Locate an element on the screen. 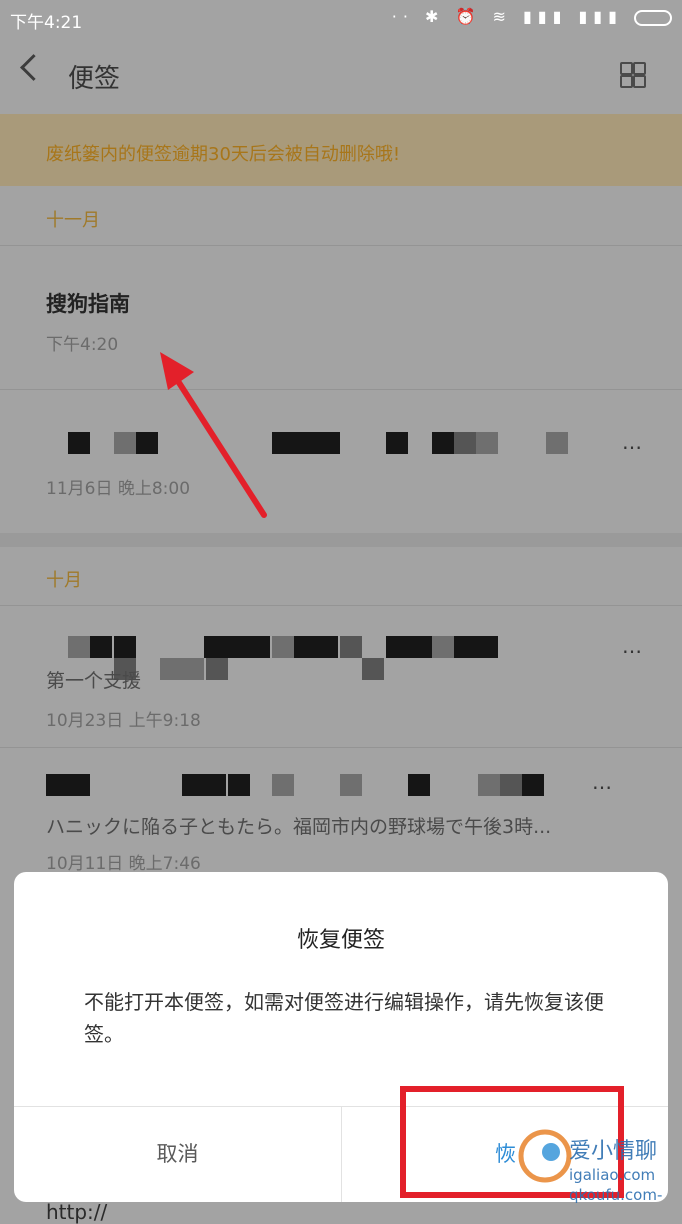 The image size is (682, 1224). watermark-graphic: 爱小情聊 igaliao.com qkoufu.com- is located at coordinates (590, 1166).